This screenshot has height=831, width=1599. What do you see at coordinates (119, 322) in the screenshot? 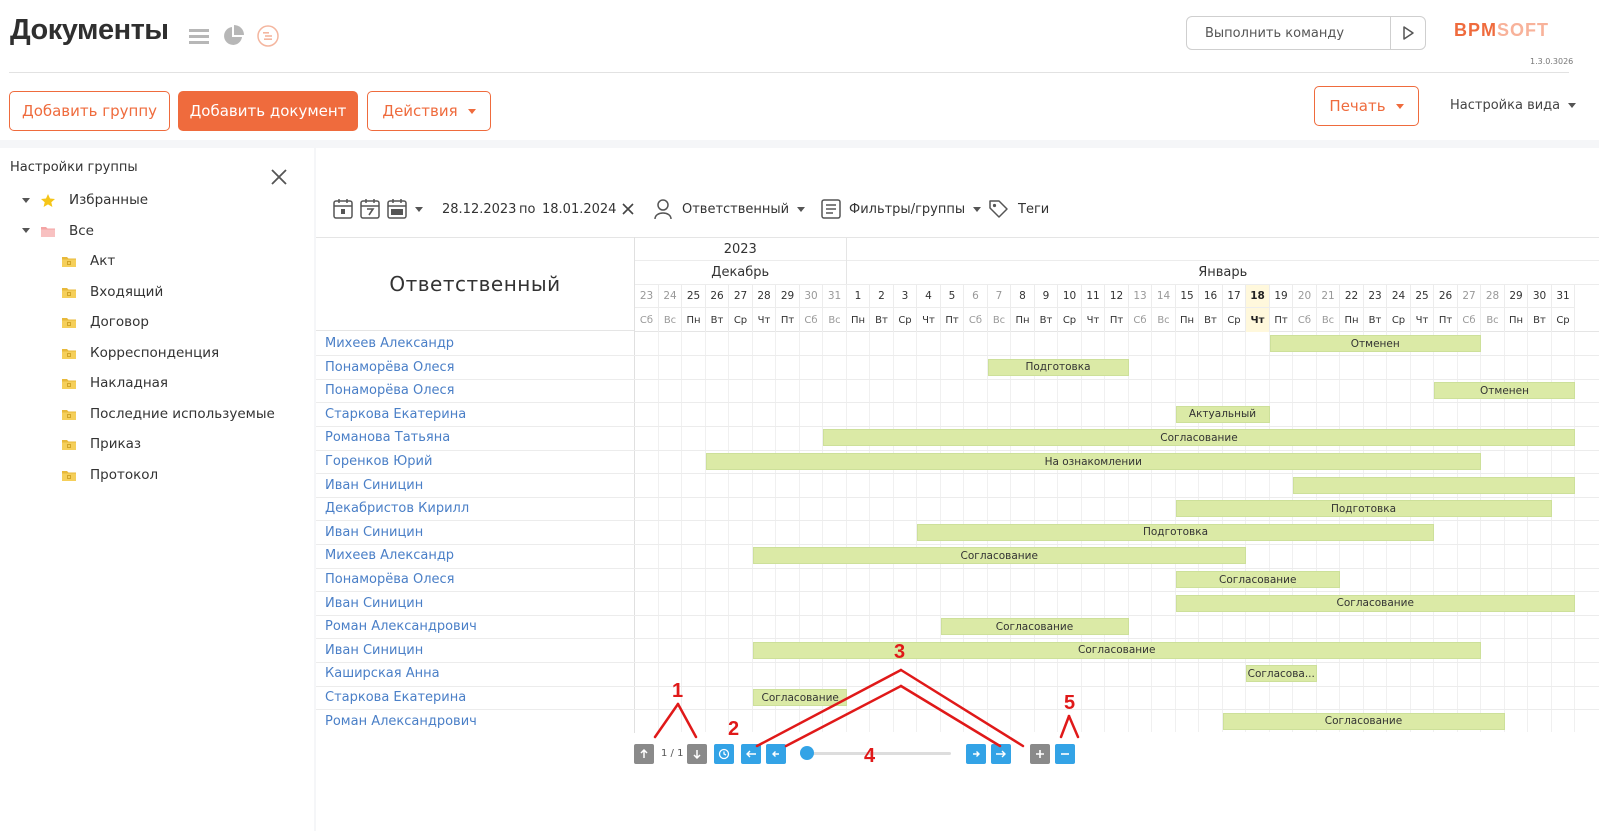
I see `tree-item-label: Договор` at bounding box center [119, 322].